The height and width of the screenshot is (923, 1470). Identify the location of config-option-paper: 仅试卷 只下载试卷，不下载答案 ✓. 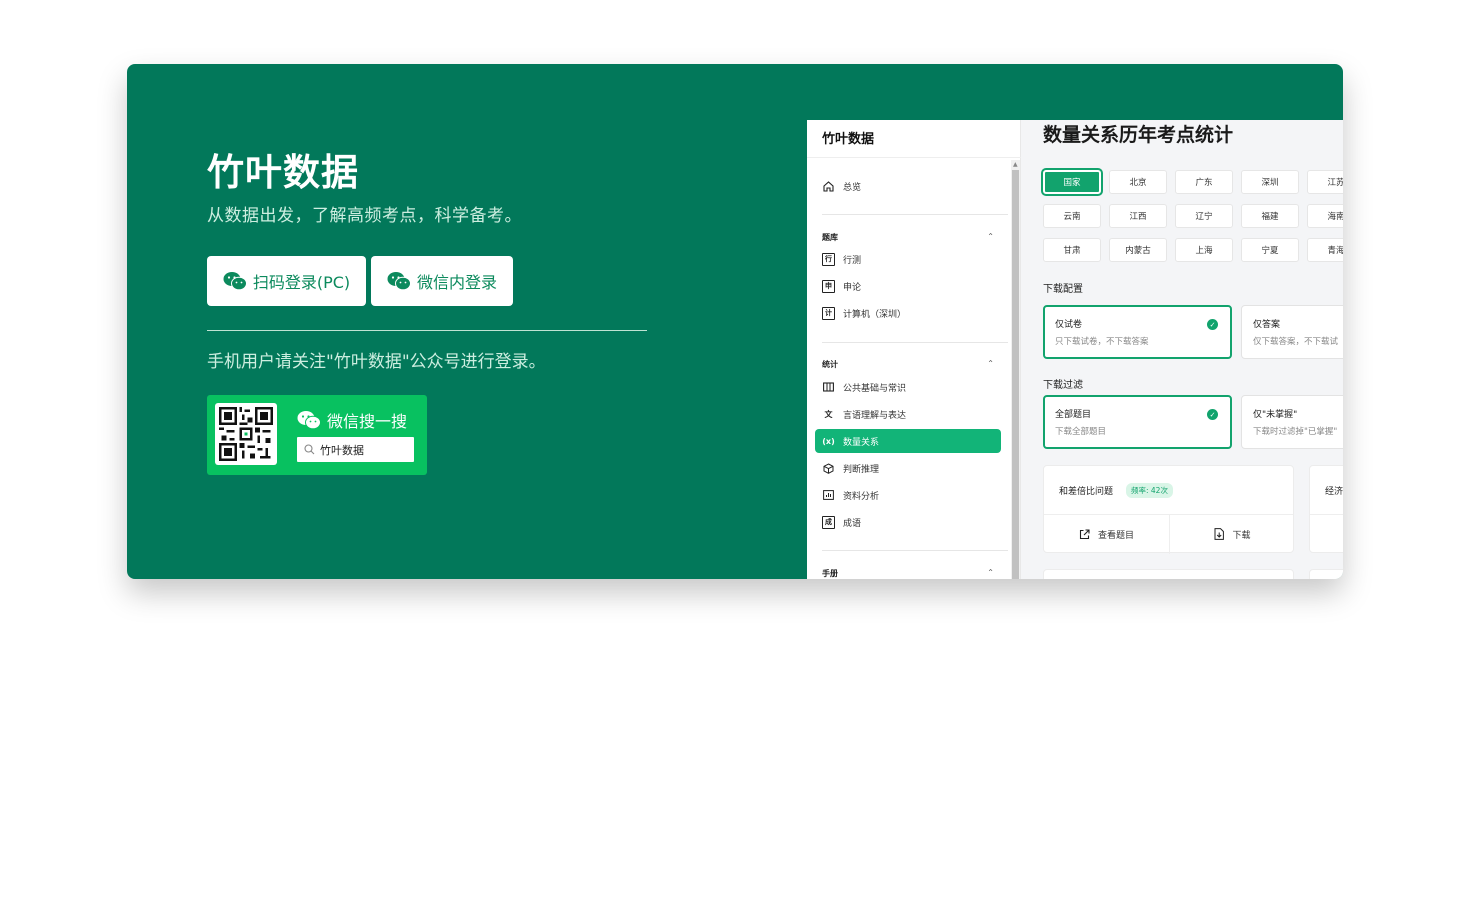
(1137, 332).